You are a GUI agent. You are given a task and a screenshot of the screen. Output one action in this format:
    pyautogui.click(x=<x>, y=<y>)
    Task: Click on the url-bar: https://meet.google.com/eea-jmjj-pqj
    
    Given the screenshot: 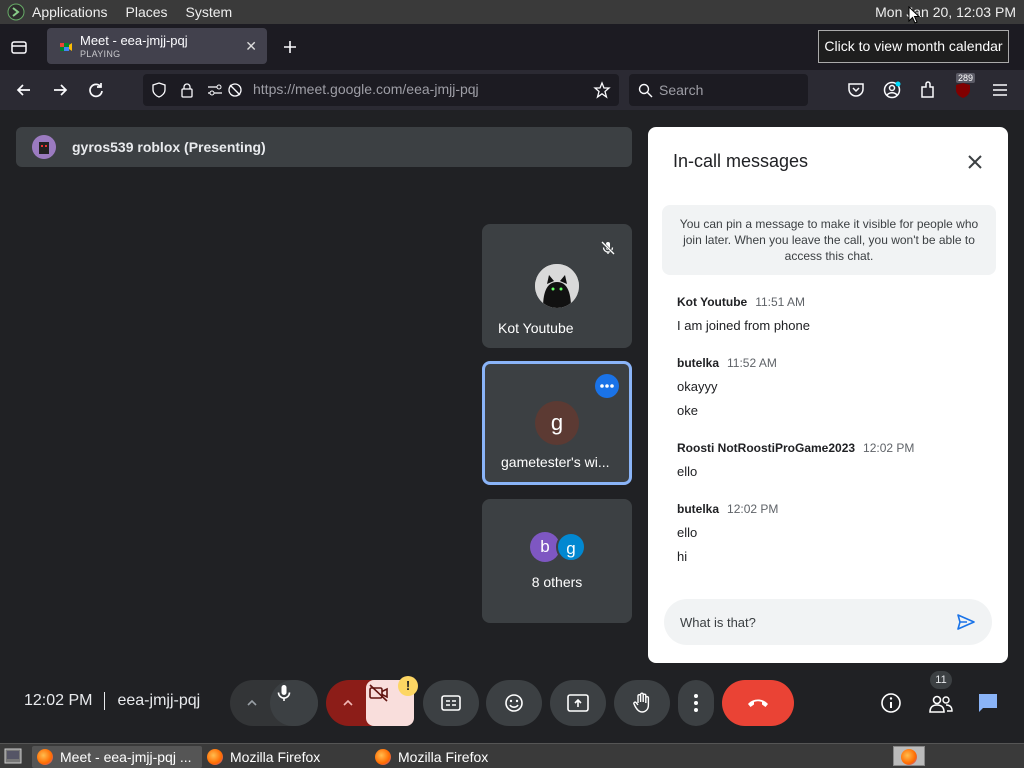 What is the action you would take?
    pyautogui.click(x=381, y=90)
    